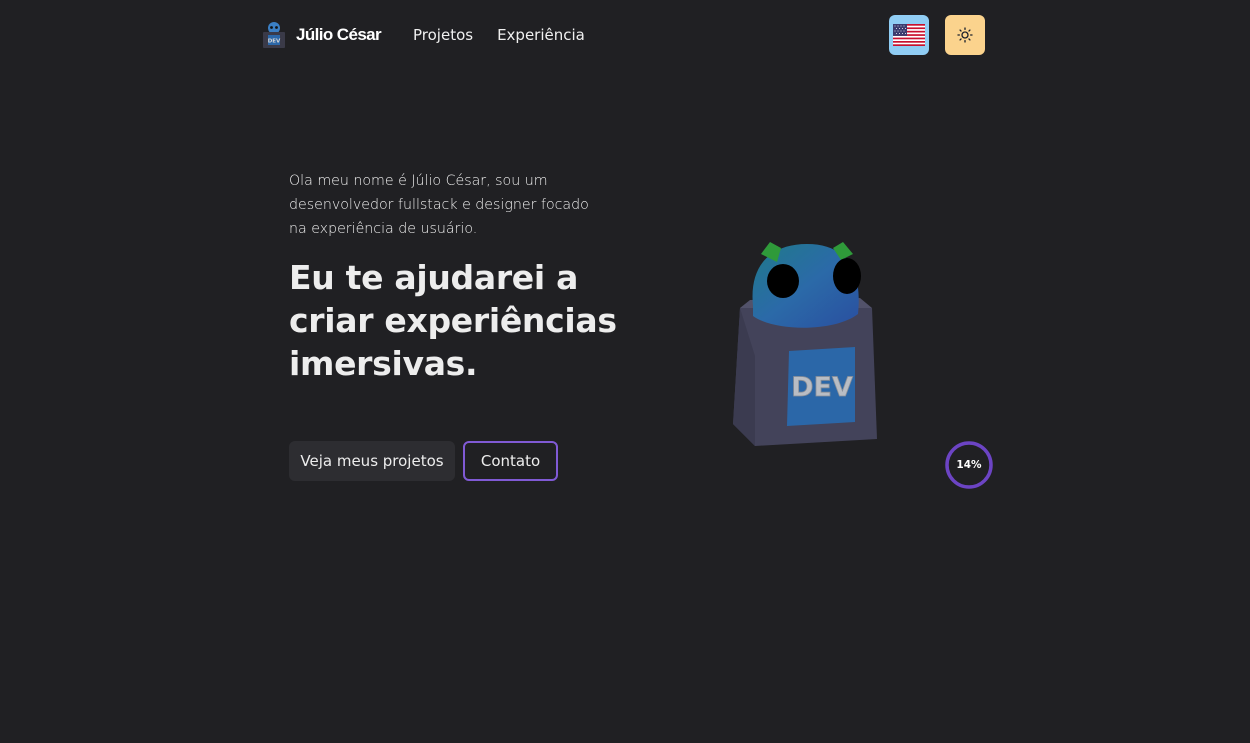 The image size is (1250, 743). I want to click on sun-icon, so click(965, 35).